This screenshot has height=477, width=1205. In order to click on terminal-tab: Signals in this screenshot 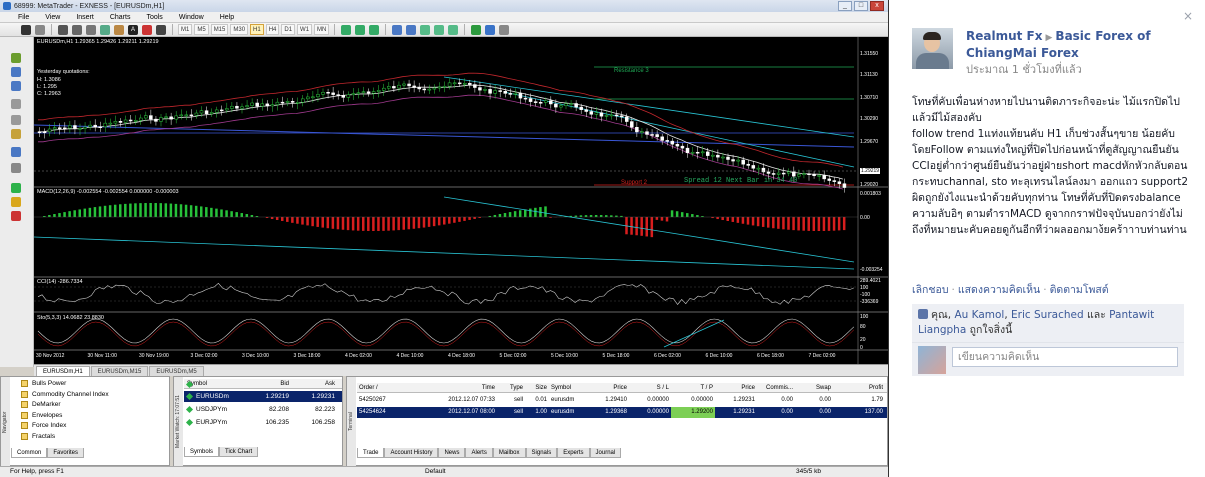, I will do `click(541, 453)`.